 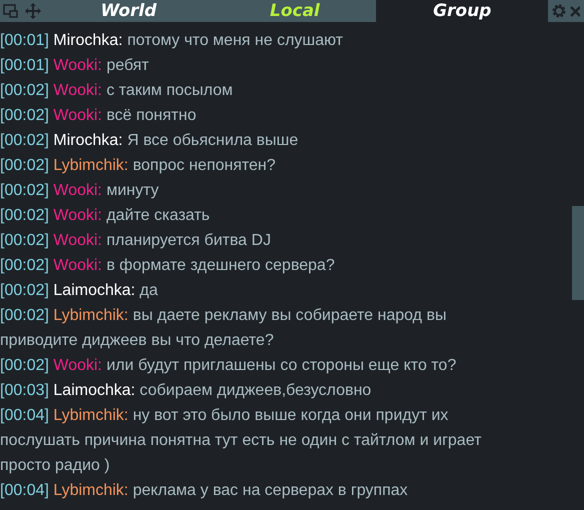 What do you see at coordinates (168, 266) in the screenshot?
I see `chat-message: [00:02] Wooki: в формате здешнего сервера?` at bounding box center [168, 266].